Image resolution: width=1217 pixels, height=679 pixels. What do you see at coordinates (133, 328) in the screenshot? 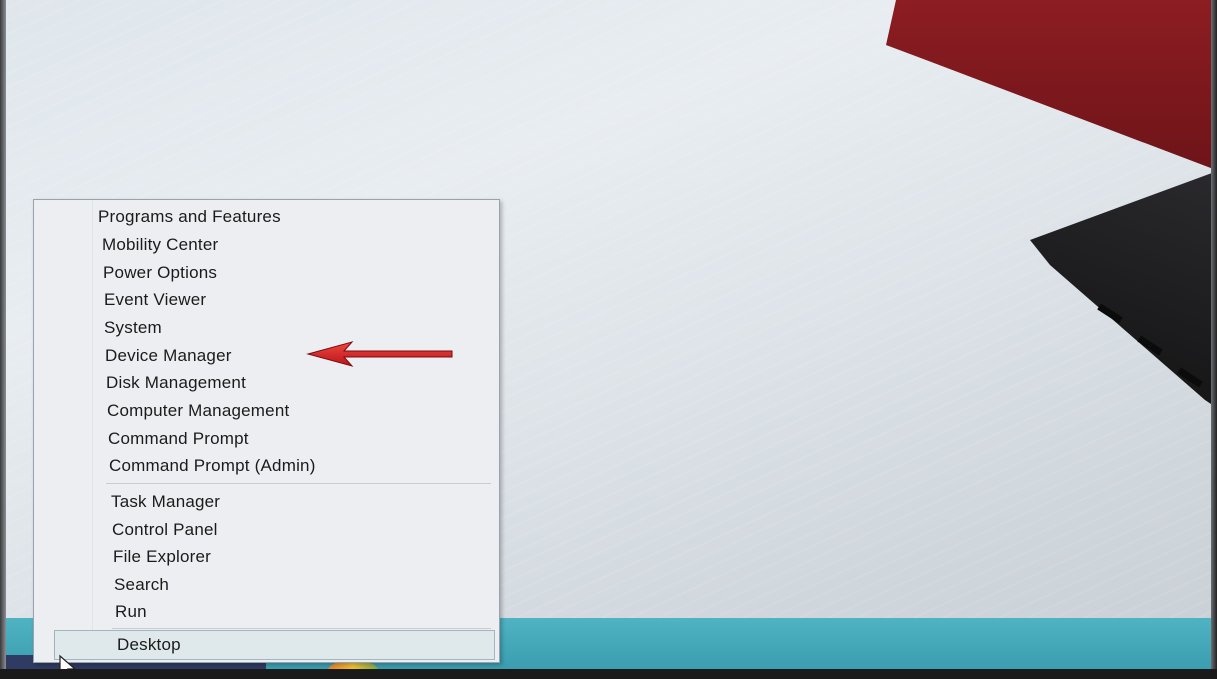
I see `menu-item-system: System` at bounding box center [133, 328].